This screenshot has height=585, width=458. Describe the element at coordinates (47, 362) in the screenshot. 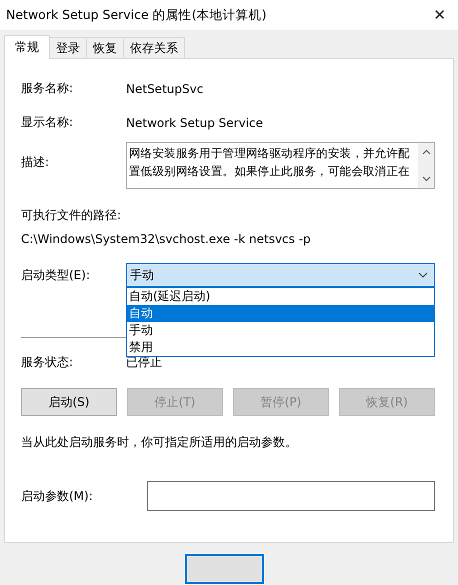

I see `field-label: 服务状态:` at that location.